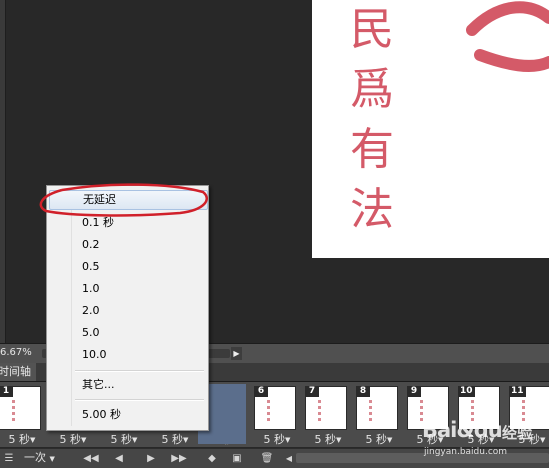 The width and height of the screenshot is (549, 468). What do you see at coordinates (91, 458) in the screenshot?
I see `first-frame-icon: ◀◀` at bounding box center [91, 458].